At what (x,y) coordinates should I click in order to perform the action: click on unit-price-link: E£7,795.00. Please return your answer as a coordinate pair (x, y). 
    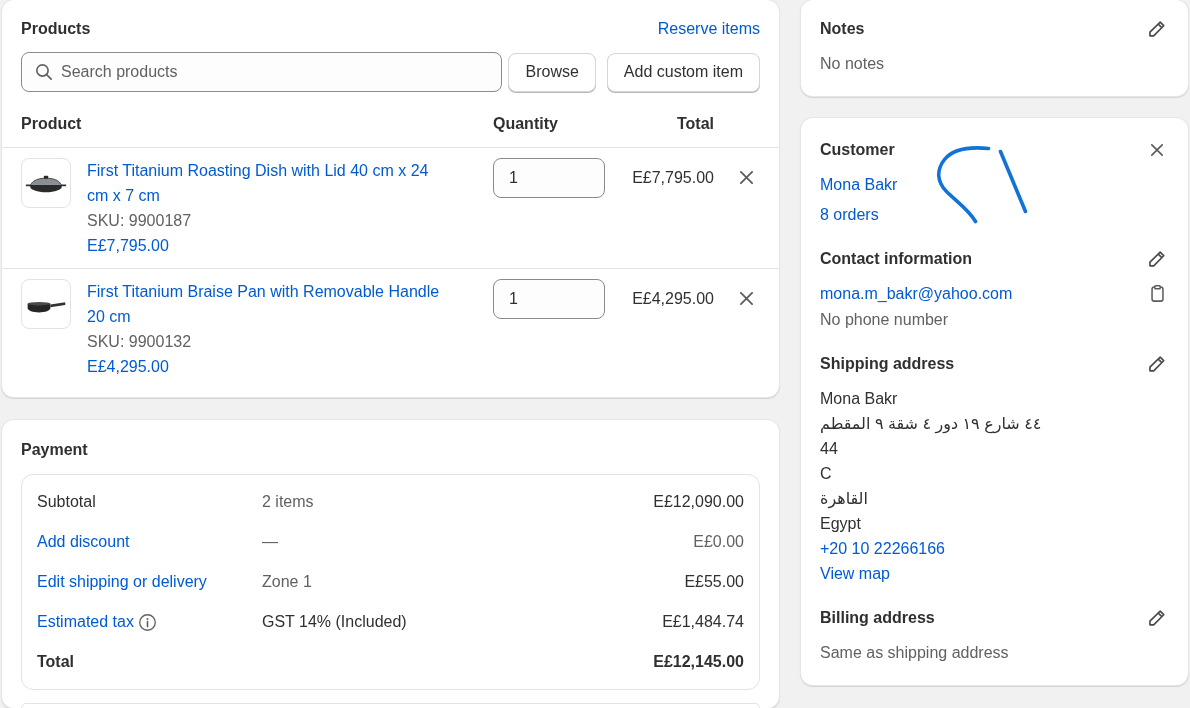
    Looking at the image, I should click on (128, 245).